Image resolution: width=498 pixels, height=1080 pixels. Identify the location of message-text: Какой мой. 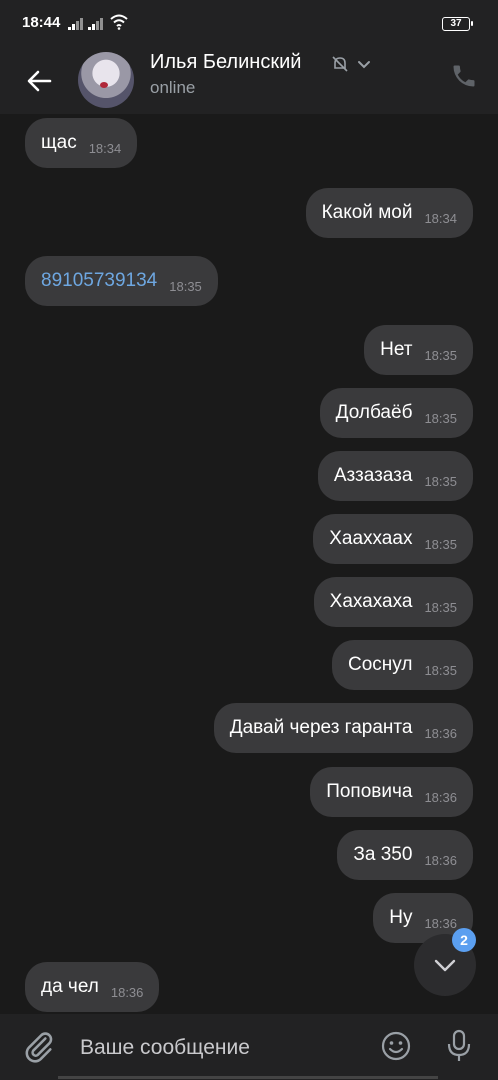
(367, 212).